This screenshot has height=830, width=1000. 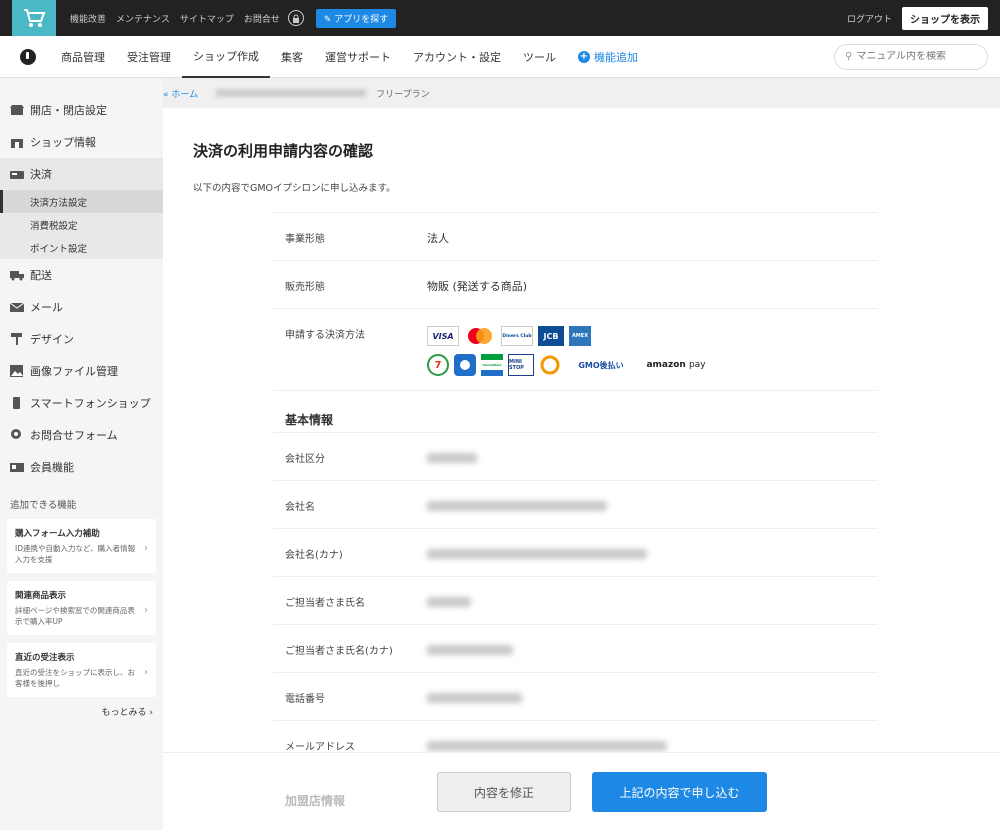 I want to click on more-label: もっとみる, so click(x=124, y=713).